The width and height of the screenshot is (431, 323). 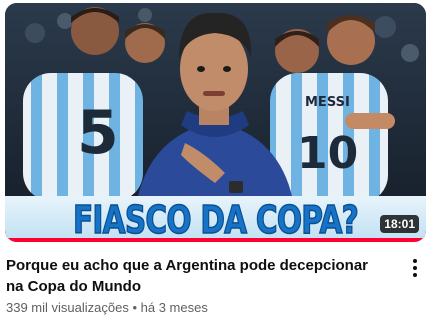 I want to click on view-count: 339 mil visualizações, so click(x=67, y=307).